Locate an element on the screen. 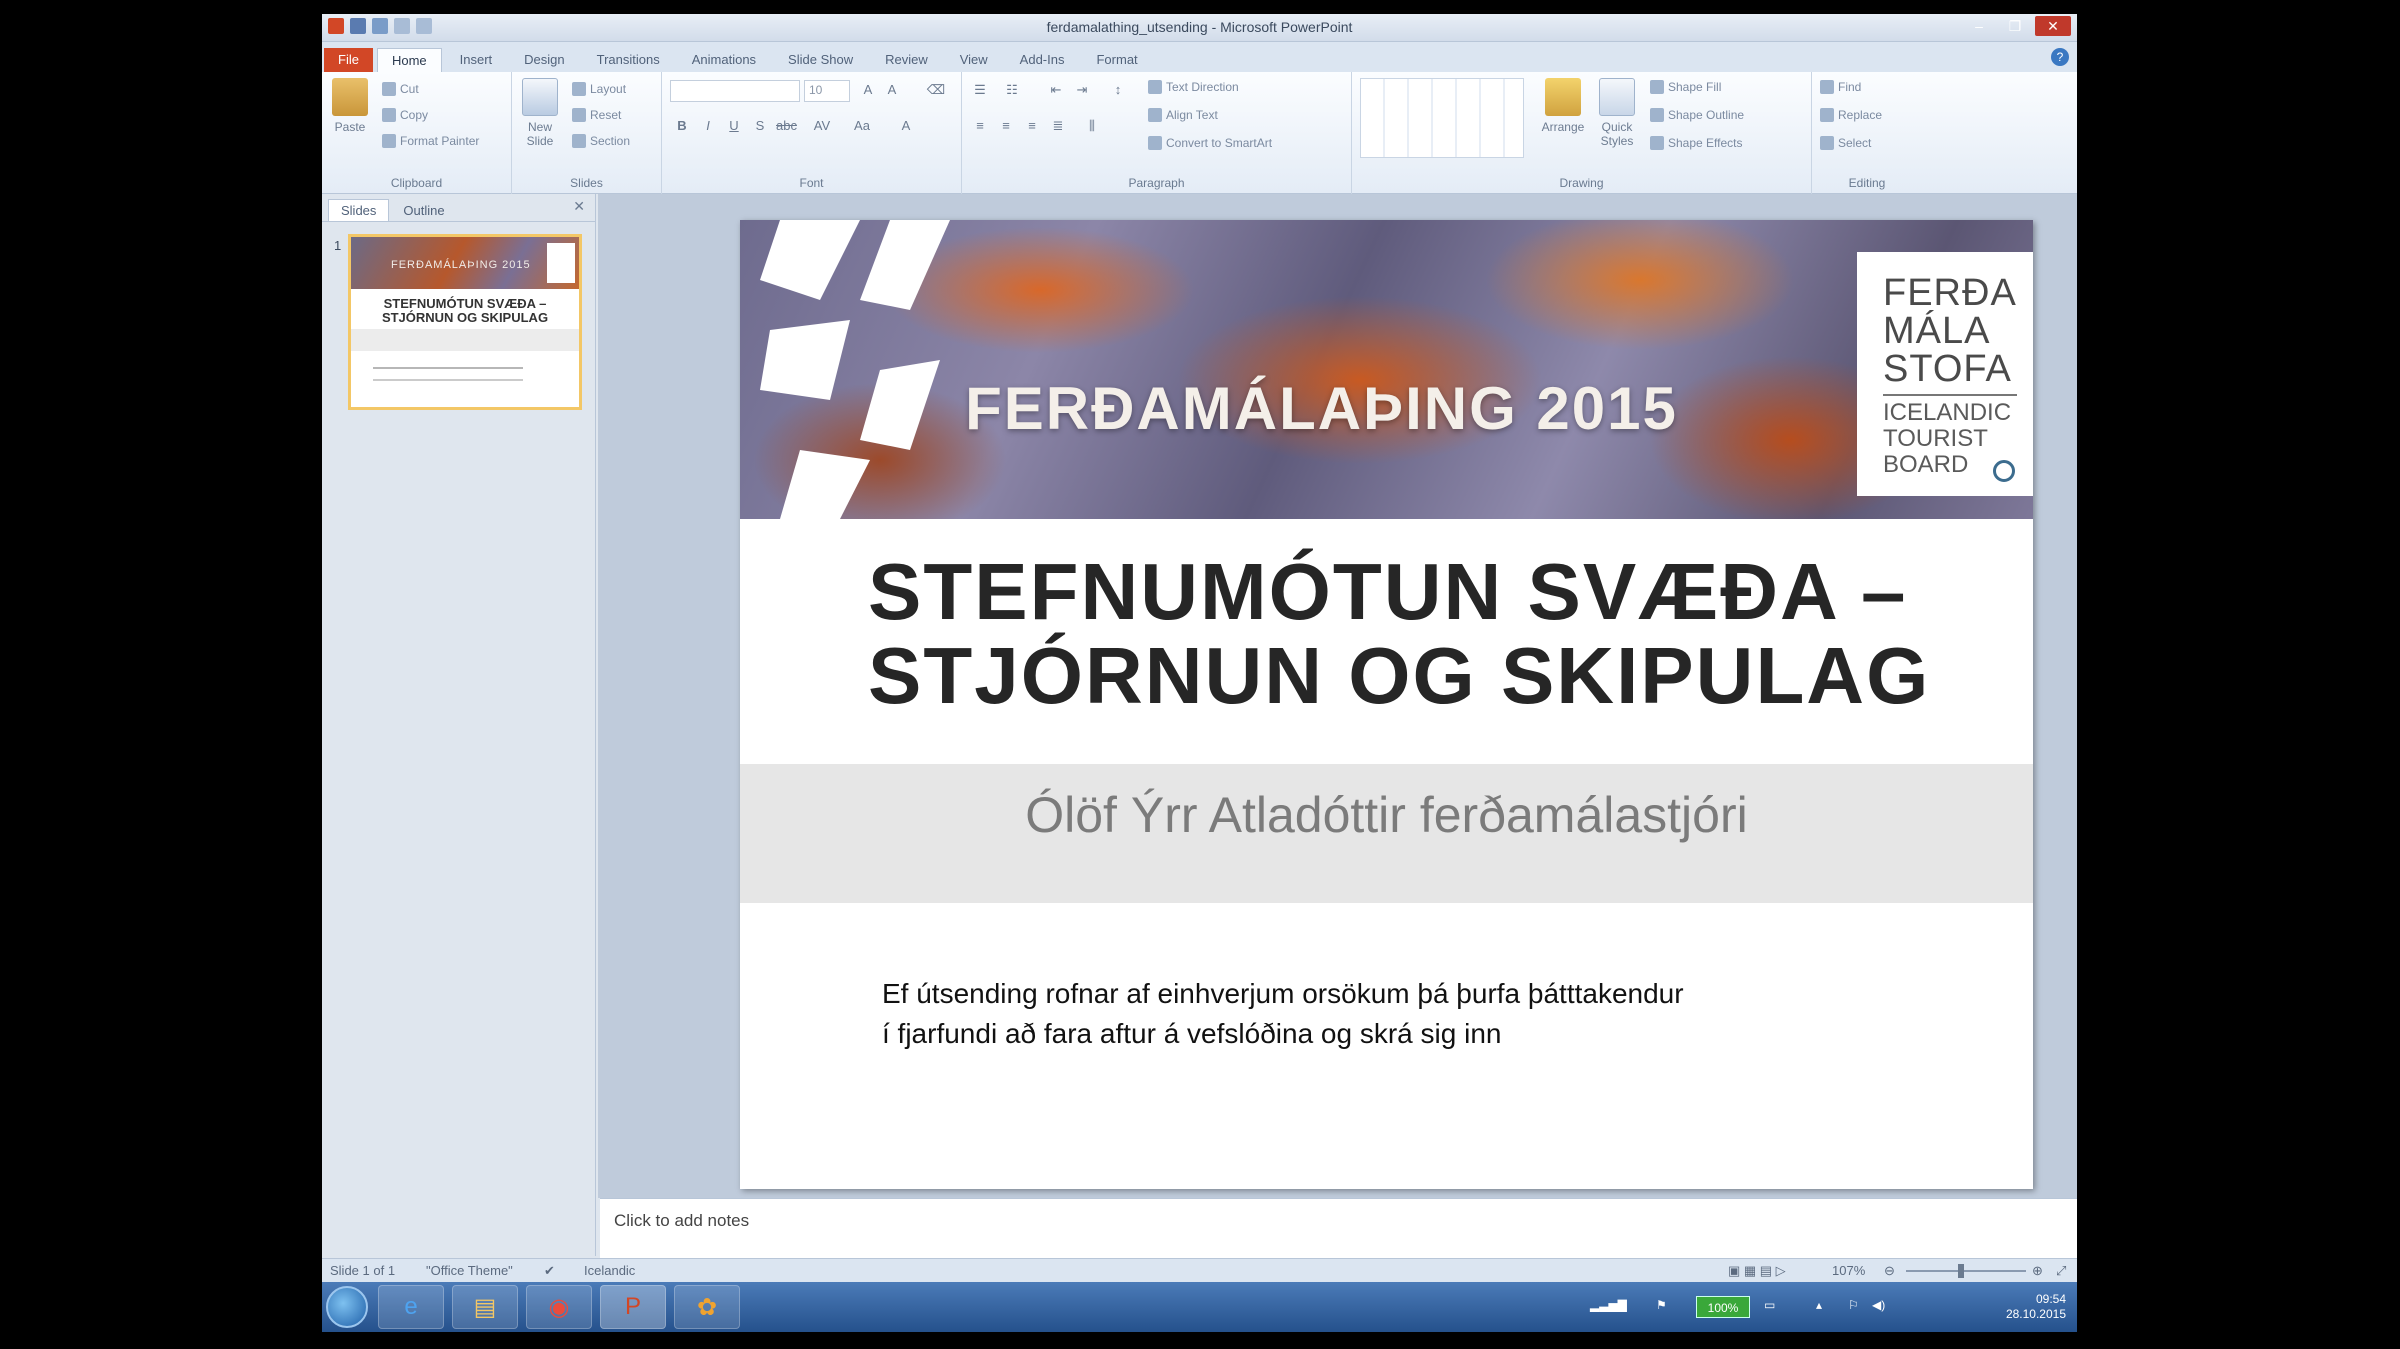 The height and width of the screenshot is (1349, 2400). scissors-icon is located at coordinates (389, 89).